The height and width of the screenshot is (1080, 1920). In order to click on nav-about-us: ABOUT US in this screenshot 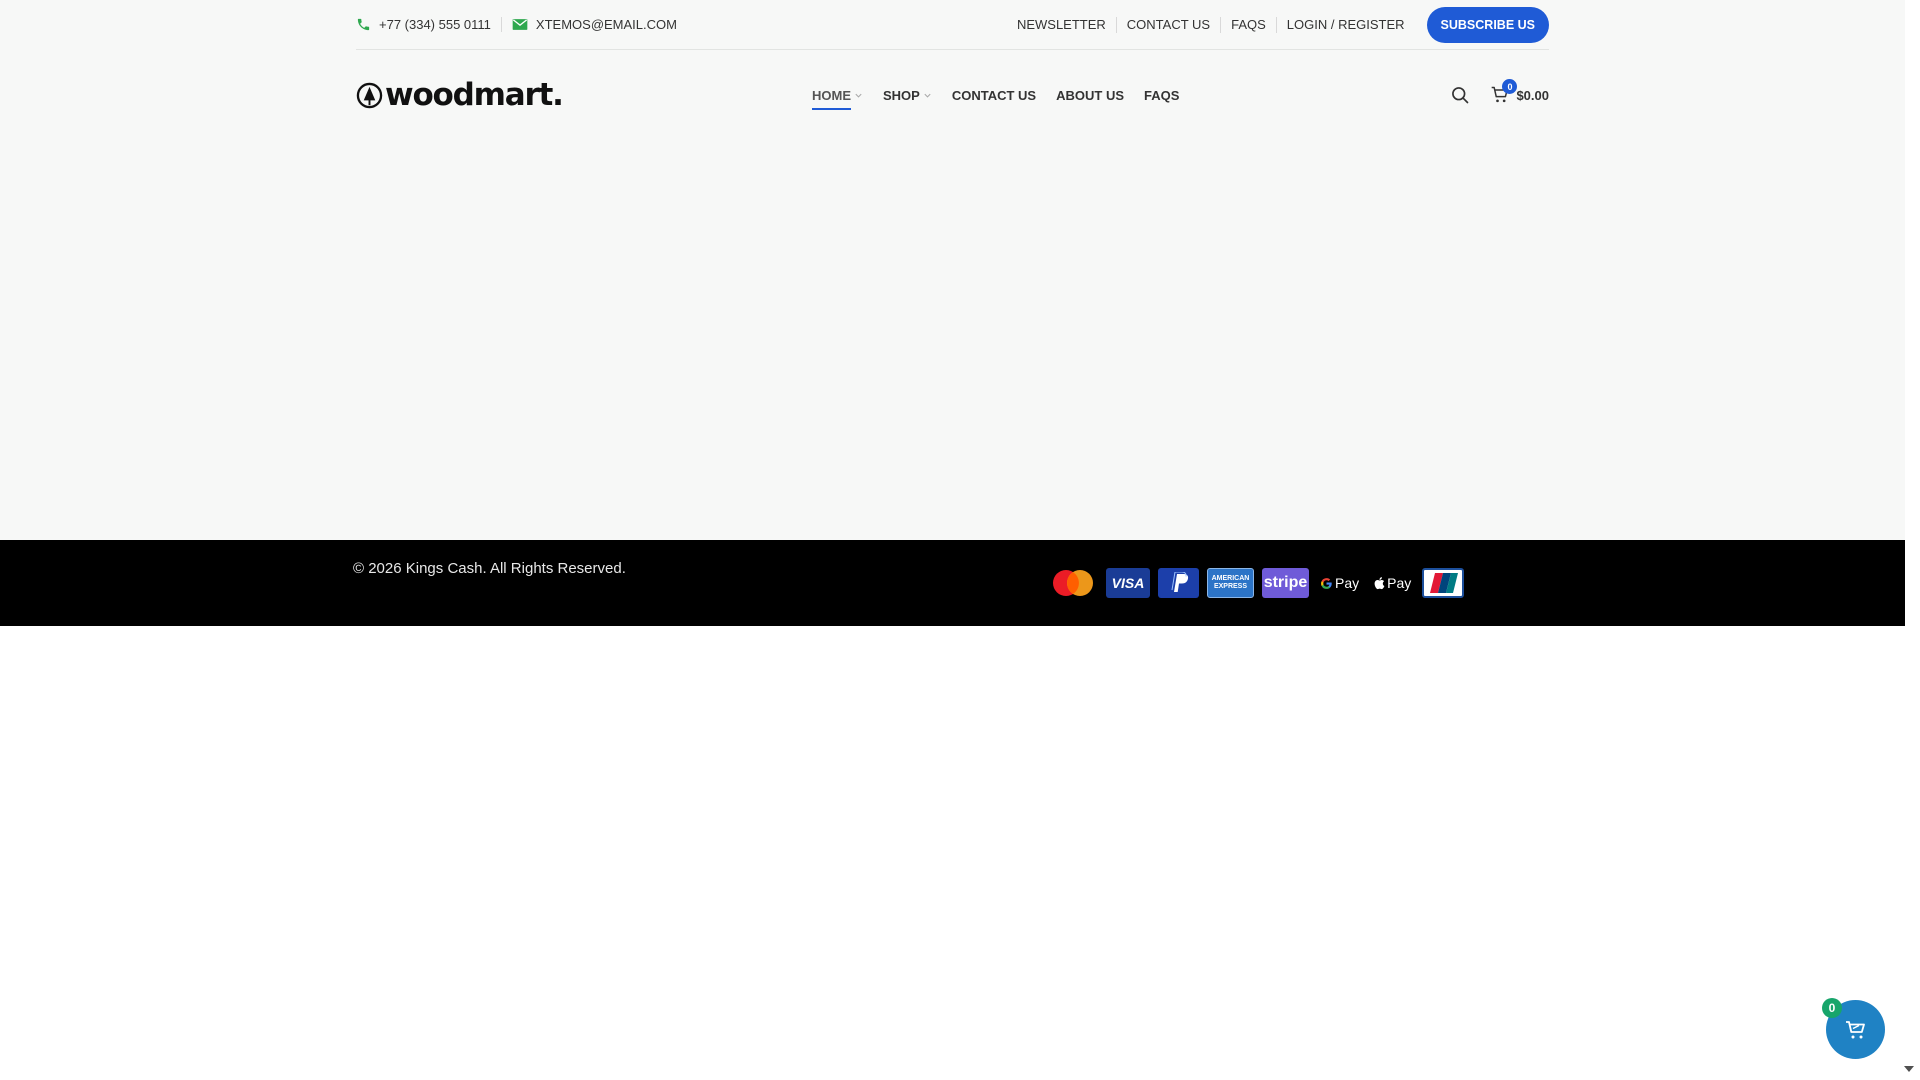, I will do `click(1090, 95)`.